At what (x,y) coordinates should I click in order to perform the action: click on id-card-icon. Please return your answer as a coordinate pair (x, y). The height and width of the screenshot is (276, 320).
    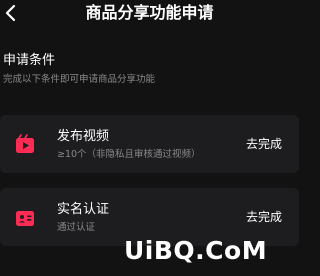
    Looking at the image, I should click on (25, 218).